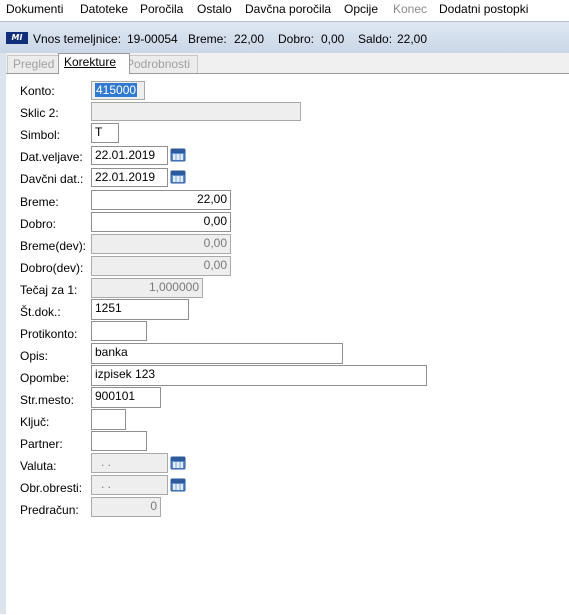 Image resolution: width=569 pixels, height=615 pixels. What do you see at coordinates (207, 39) in the screenshot?
I see `header-breme-label: Breme:` at bounding box center [207, 39].